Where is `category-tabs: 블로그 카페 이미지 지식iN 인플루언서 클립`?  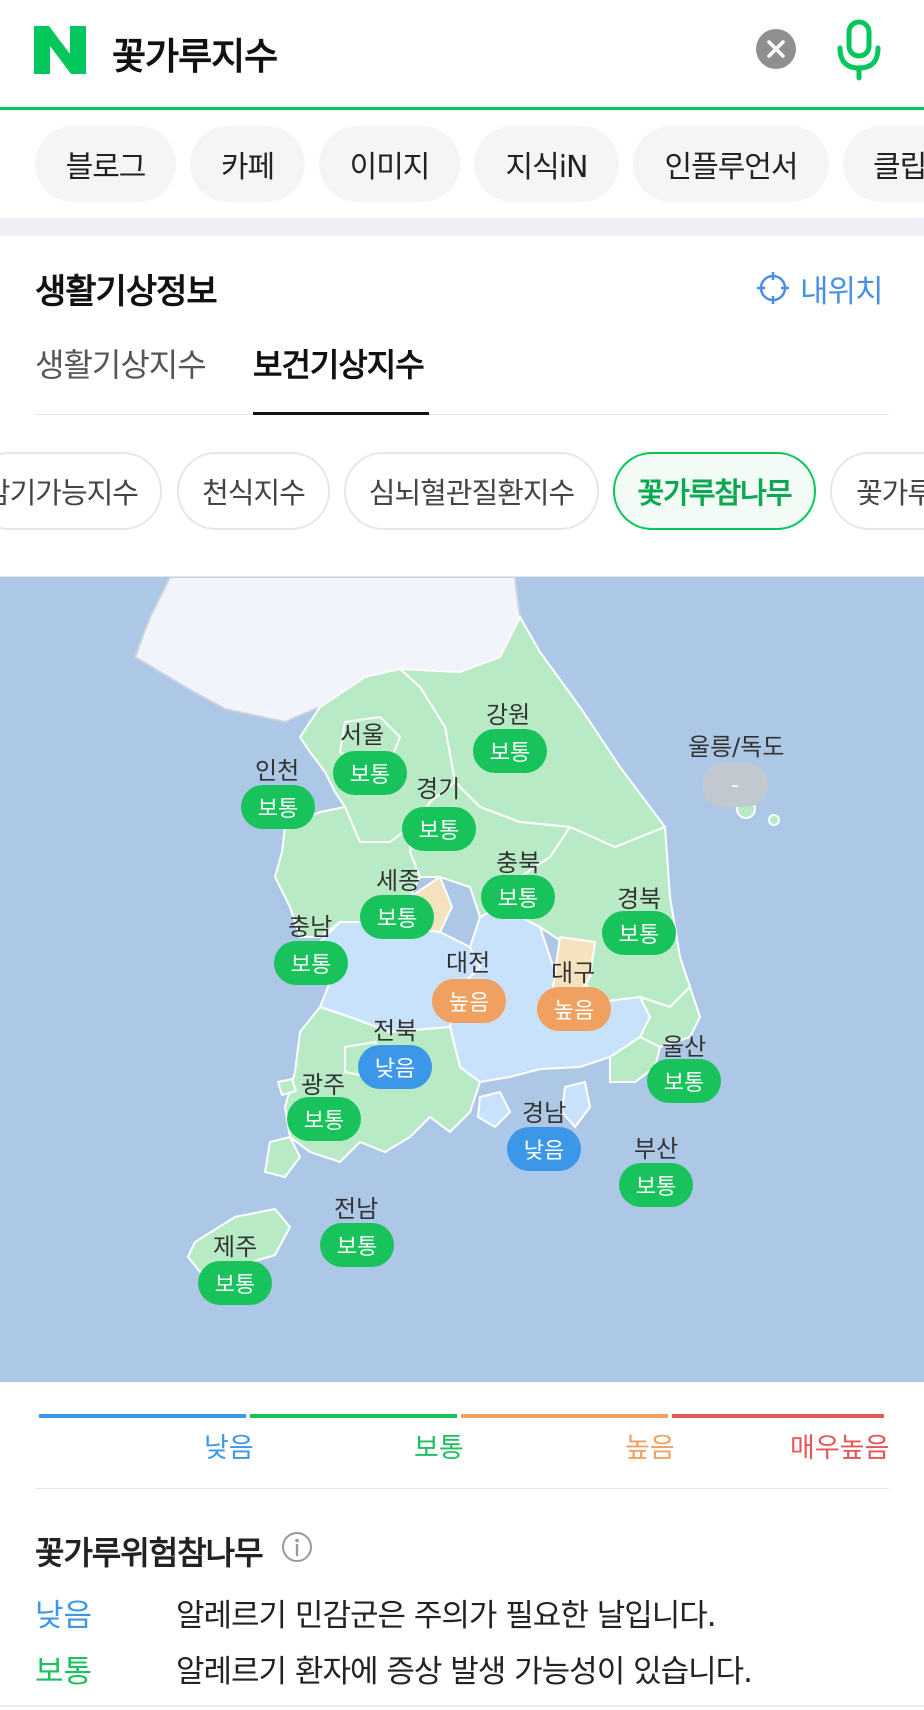 category-tabs: 블로그 카페 이미지 지식iN 인플루언서 클립 is located at coordinates (462, 164).